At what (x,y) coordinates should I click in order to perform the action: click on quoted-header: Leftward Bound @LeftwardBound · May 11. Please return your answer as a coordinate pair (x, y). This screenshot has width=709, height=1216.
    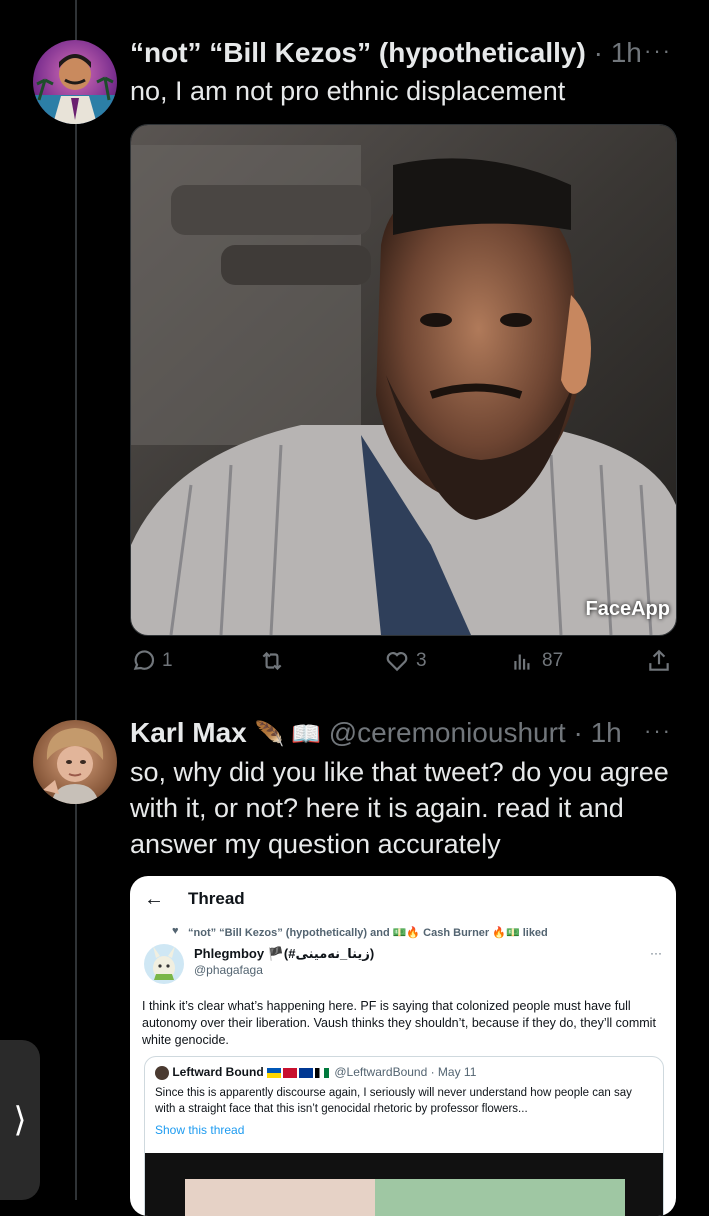
    Looking at the image, I should click on (315, 1072).